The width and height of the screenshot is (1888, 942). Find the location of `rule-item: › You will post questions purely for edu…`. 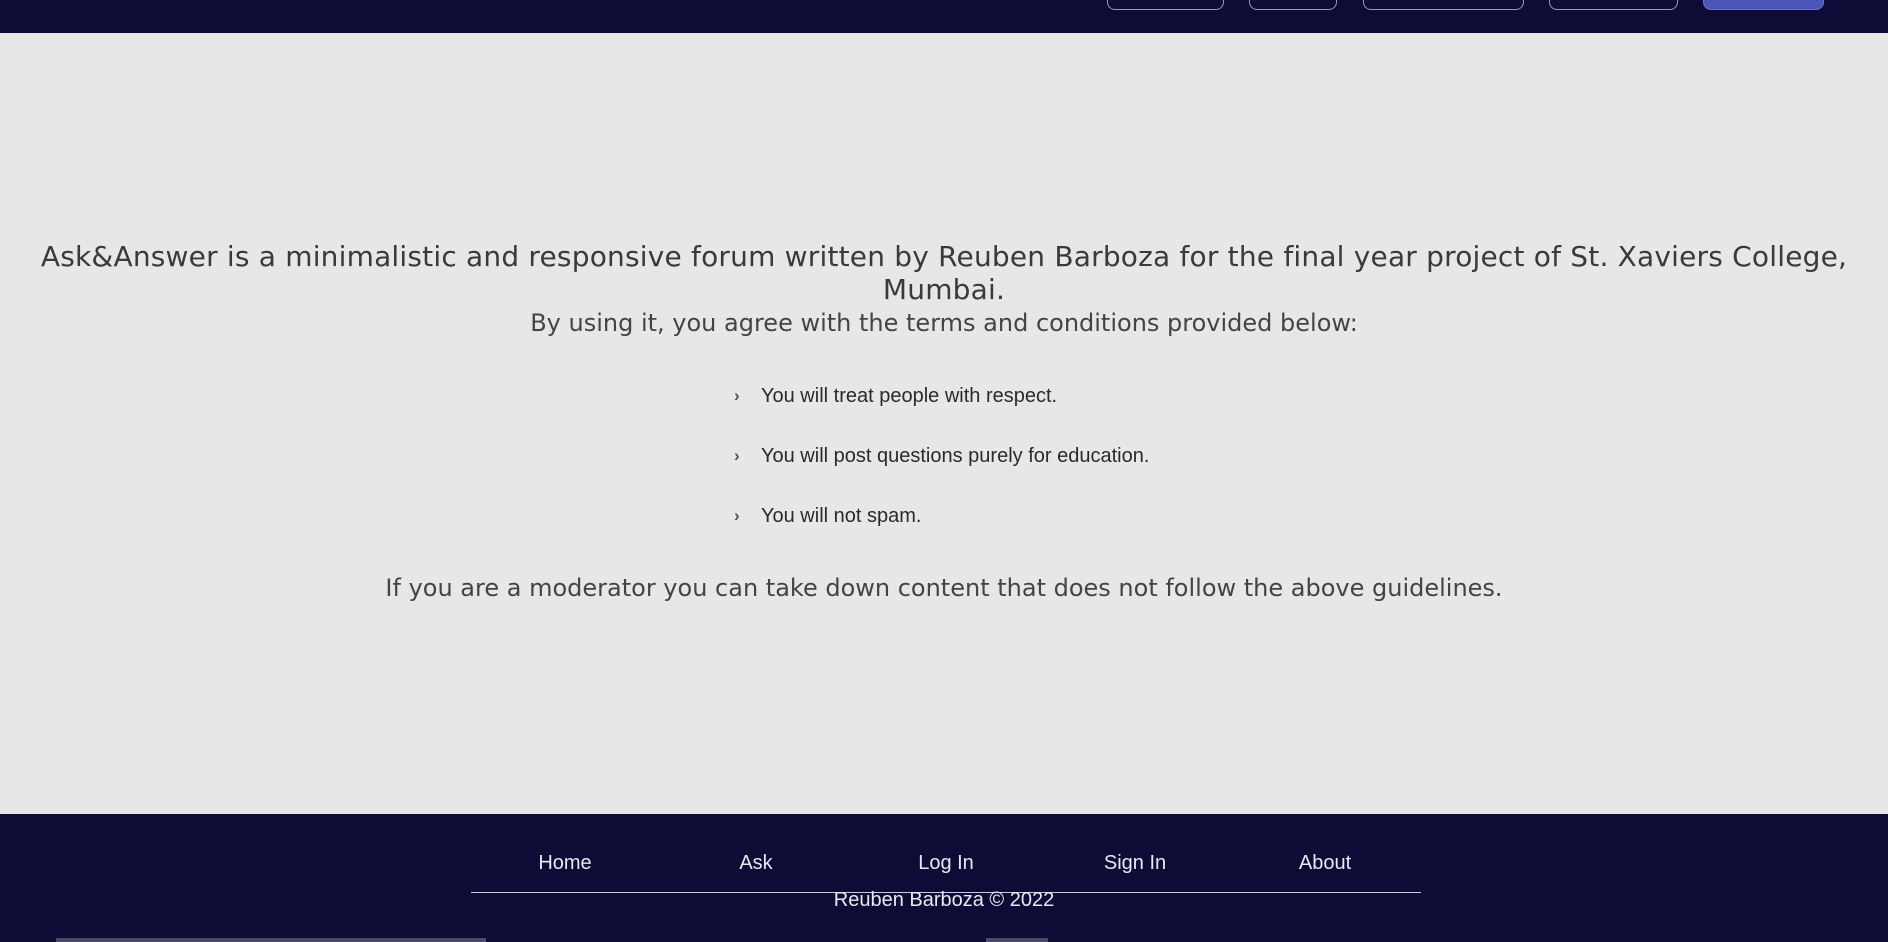

rule-item: › You will post questions purely for edu… is located at coordinates (941, 471).